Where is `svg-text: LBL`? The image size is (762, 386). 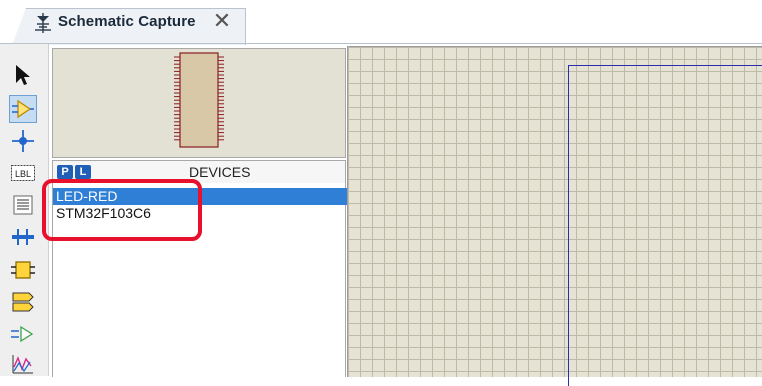 svg-text: LBL is located at coordinates (23, 174).